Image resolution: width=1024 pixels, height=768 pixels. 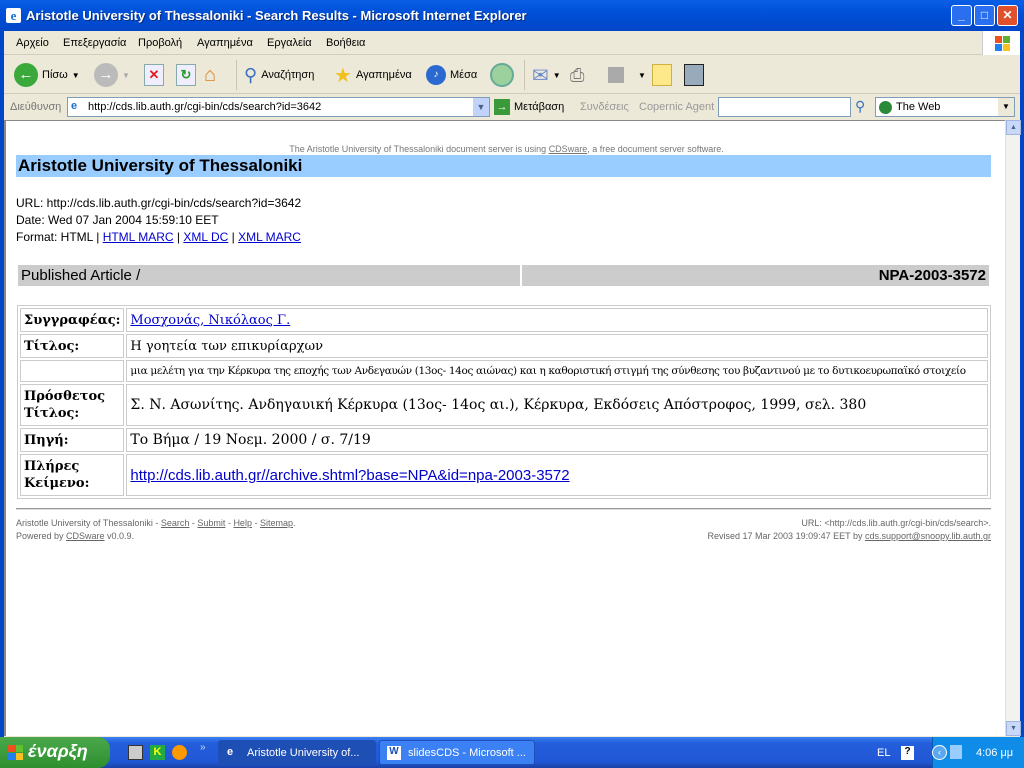 What do you see at coordinates (205, 237) in the screenshot?
I see `xml-dc-link: XML DC` at bounding box center [205, 237].